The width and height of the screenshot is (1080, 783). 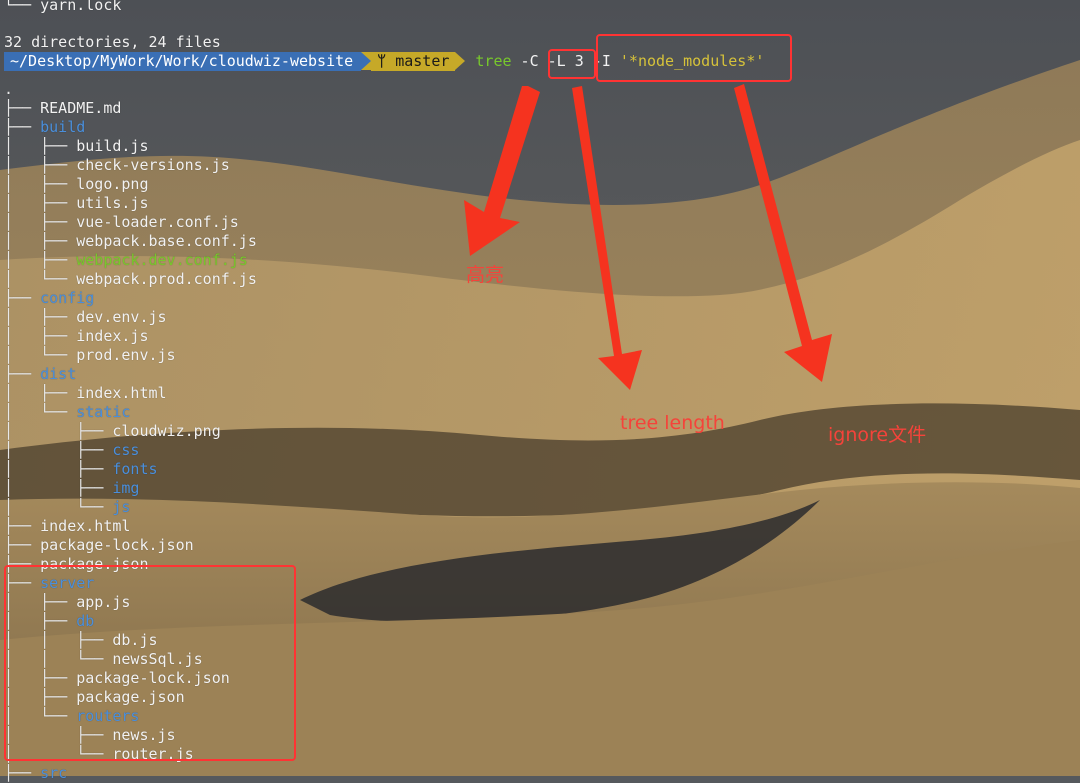 What do you see at coordinates (672, 423) in the screenshot?
I see `annotation-tree-length: tree length` at bounding box center [672, 423].